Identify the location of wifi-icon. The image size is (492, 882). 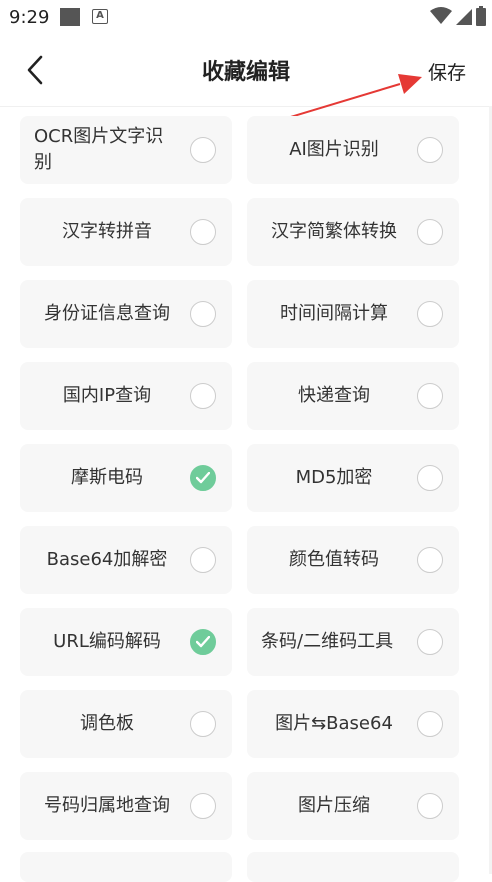
(441, 15).